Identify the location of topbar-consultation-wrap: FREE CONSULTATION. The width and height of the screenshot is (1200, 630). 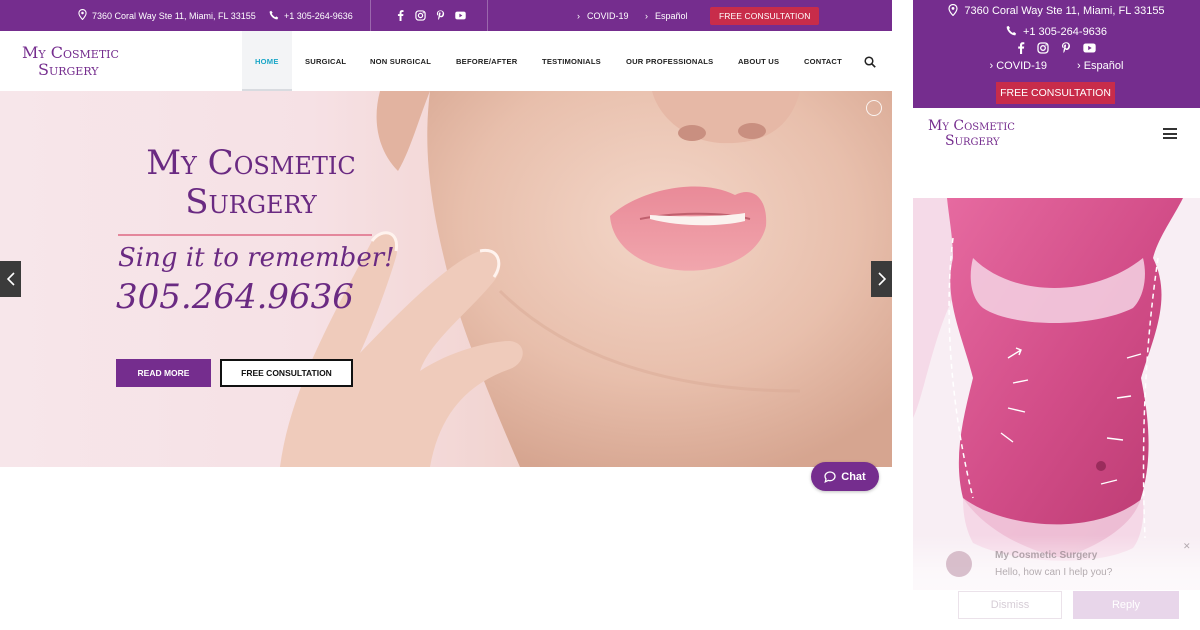
(765, 15).